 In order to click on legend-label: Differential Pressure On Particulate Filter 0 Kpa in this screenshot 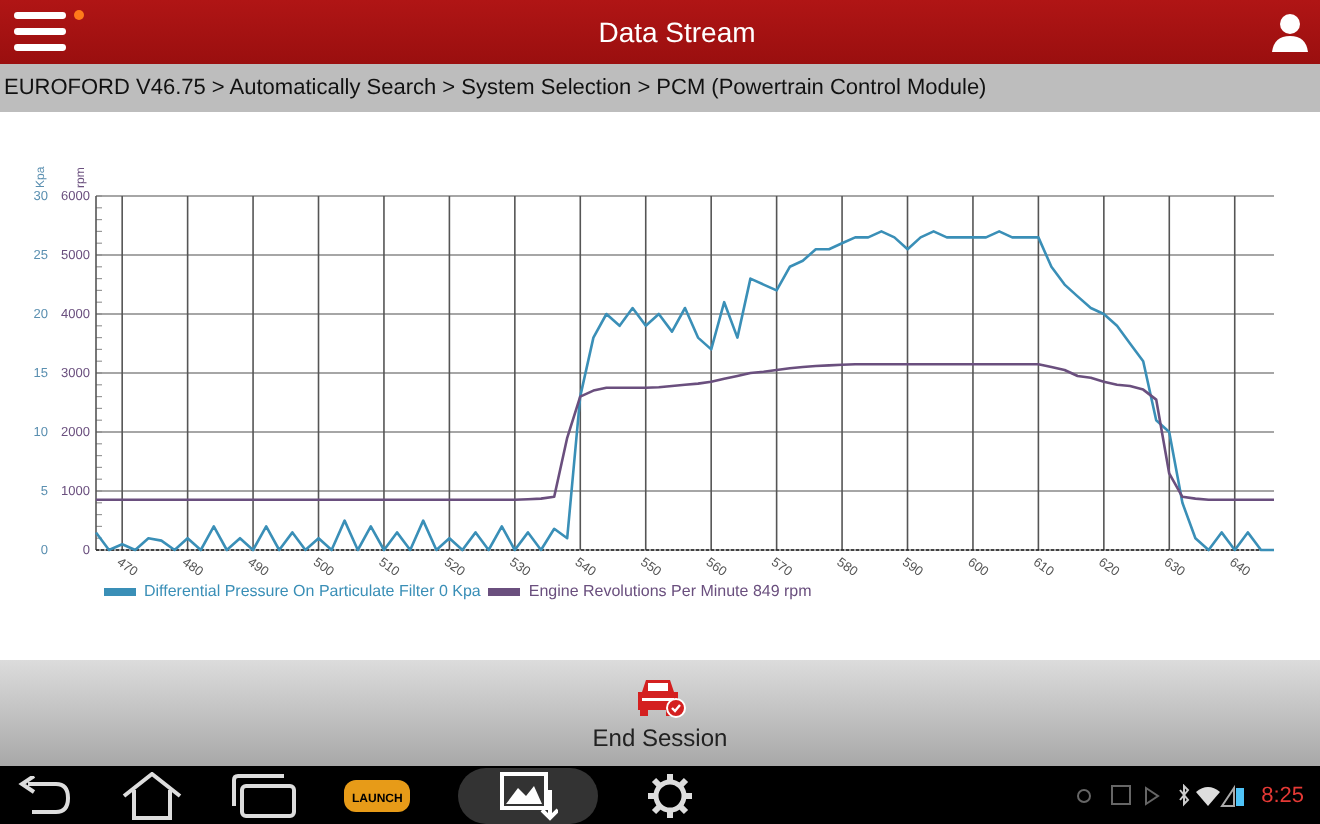, I will do `click(312, 591)`.